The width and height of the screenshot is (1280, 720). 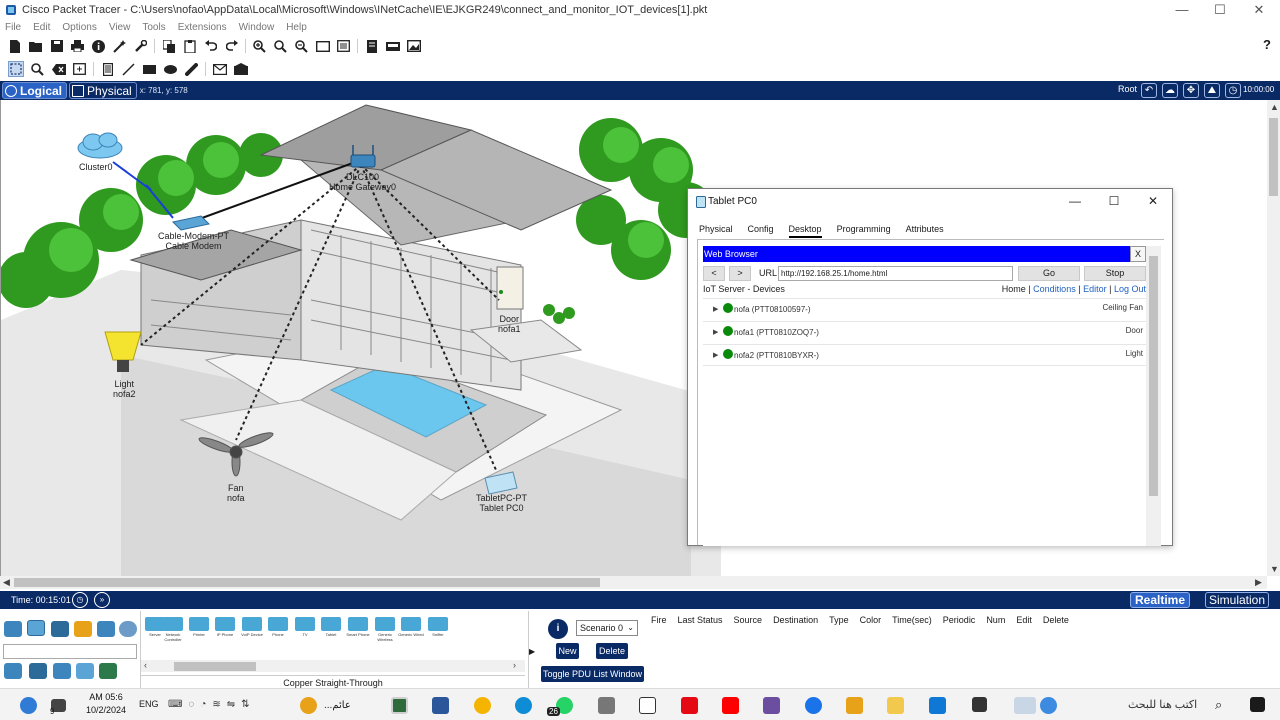 I want to click on menu-help: Help, so click(x=296, y=27).